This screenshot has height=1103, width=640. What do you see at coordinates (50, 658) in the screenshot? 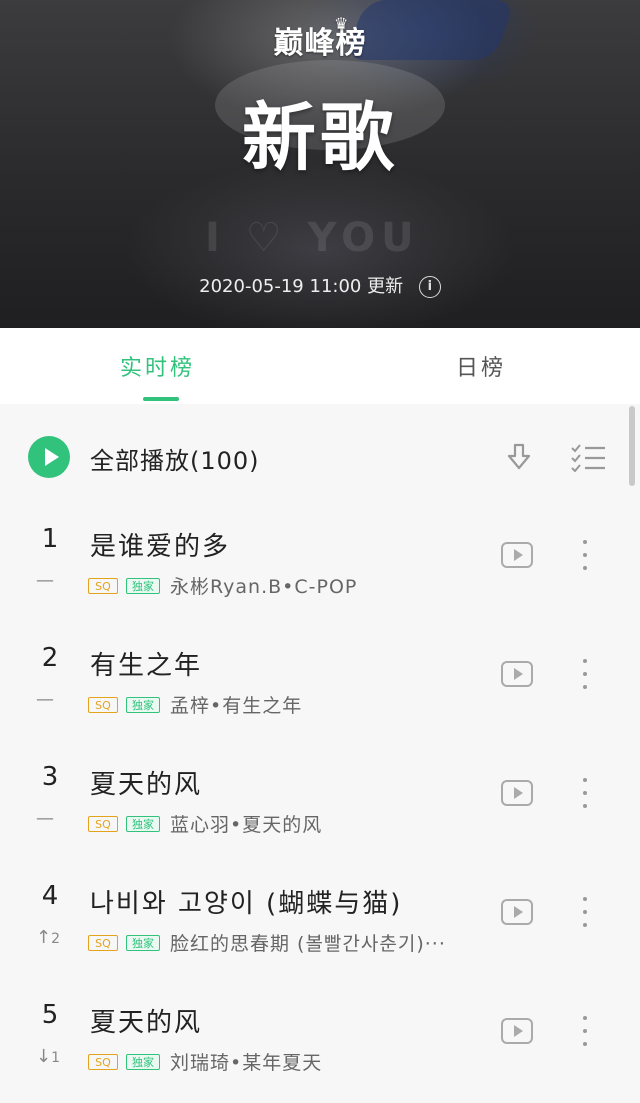
I see `song-rank: 2` at bounding box center [50, 658].